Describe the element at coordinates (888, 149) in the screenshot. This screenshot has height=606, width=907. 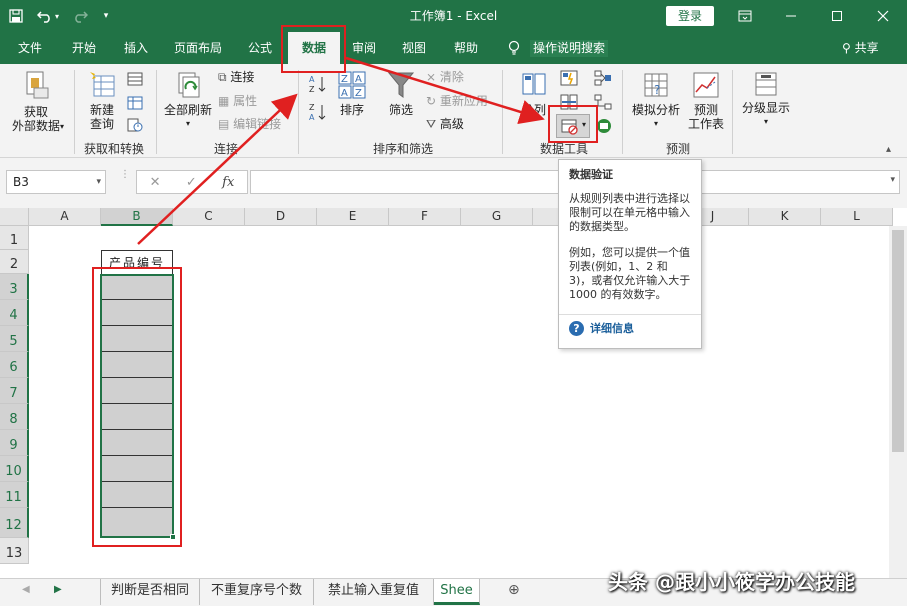
I see `collapse-ribbon-button: ▴` at that location.